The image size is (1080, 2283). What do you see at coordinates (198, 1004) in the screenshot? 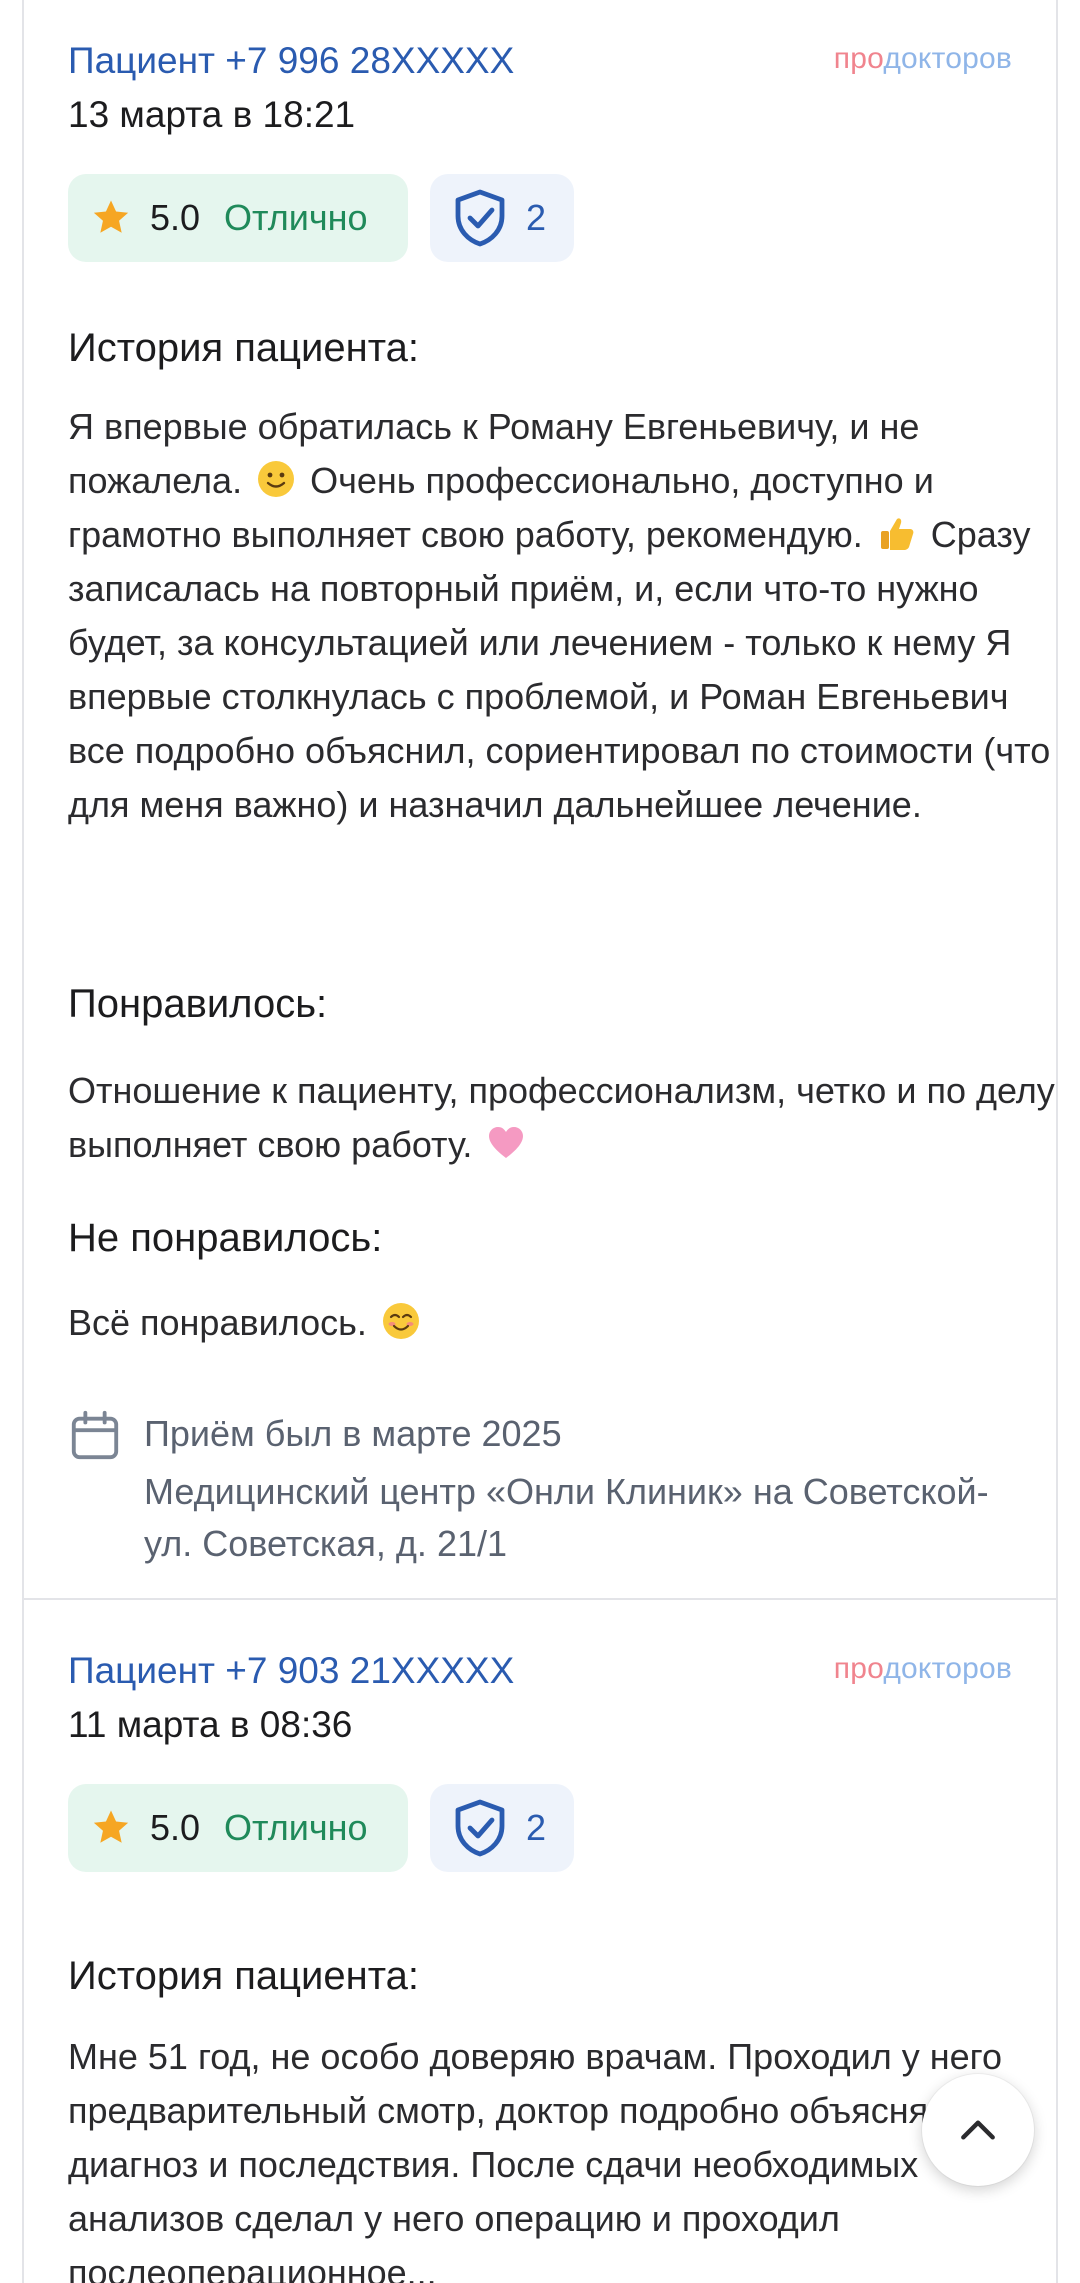
I see `liked-title: Понравилось:` at bounding box center [198, 1004].